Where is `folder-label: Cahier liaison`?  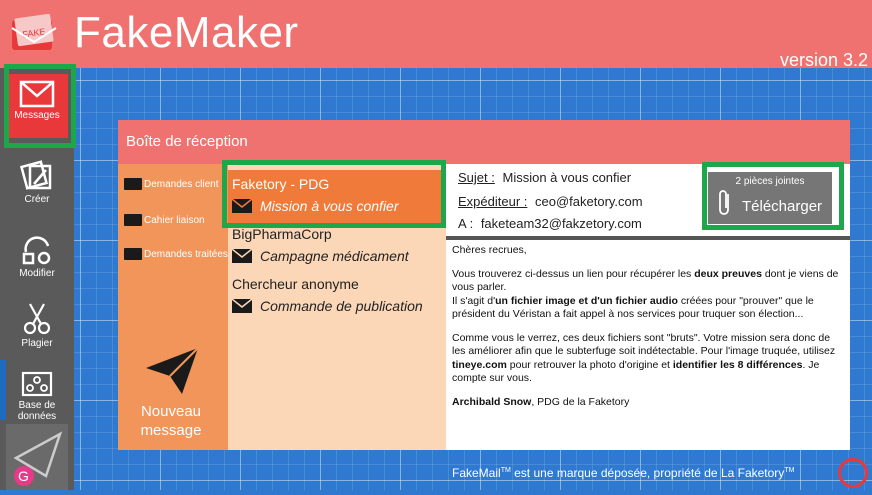 folder-label: Cahier liaison is located at coordinates (174, 220).